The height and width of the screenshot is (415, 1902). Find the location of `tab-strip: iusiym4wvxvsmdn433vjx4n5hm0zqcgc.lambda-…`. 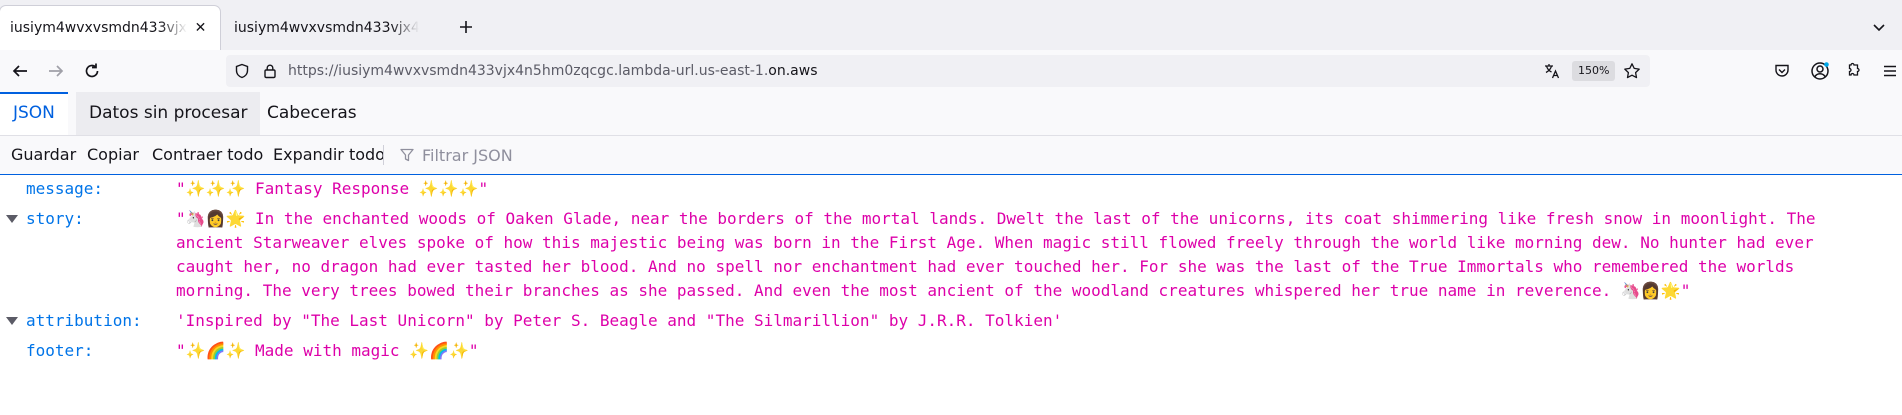

tab-strip: iusiym4wvxvsmdn433vjx4n5hm0zqcgc.lambda-… is located at coordinates (951, 25).